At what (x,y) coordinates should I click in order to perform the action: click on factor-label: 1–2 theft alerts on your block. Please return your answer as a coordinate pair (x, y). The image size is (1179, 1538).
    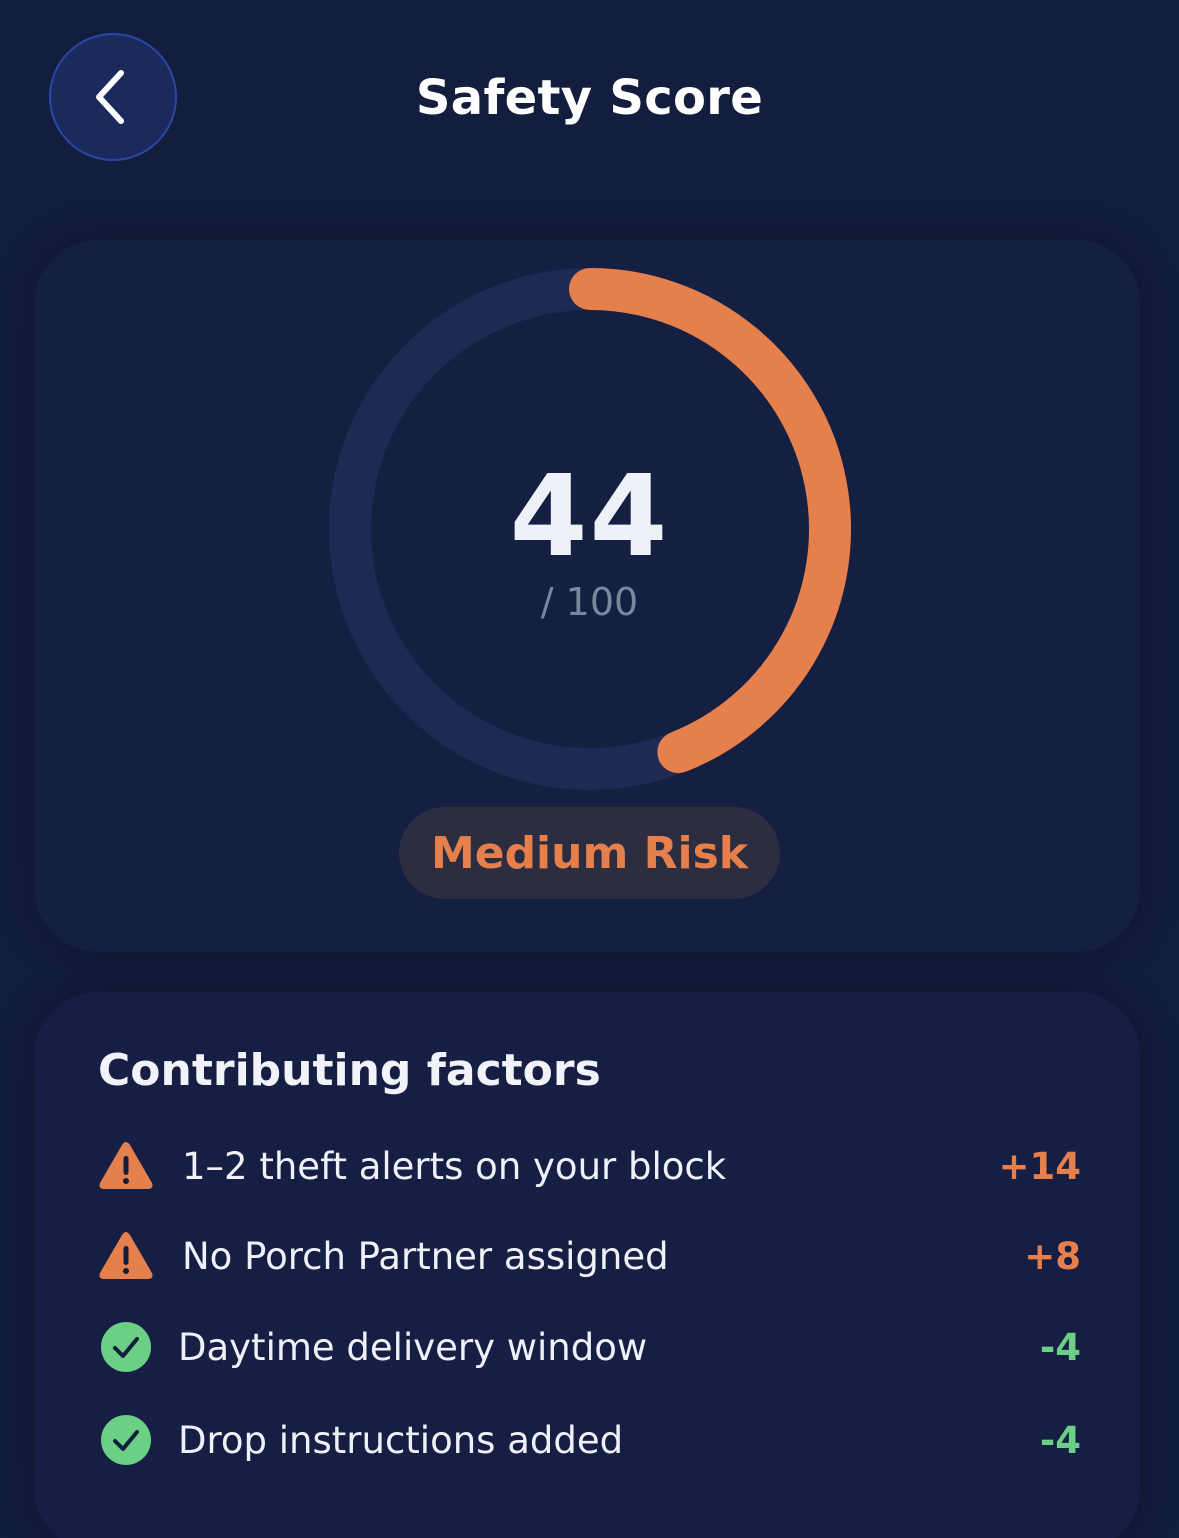
    Looking at the image, I should click on (454, 1166).